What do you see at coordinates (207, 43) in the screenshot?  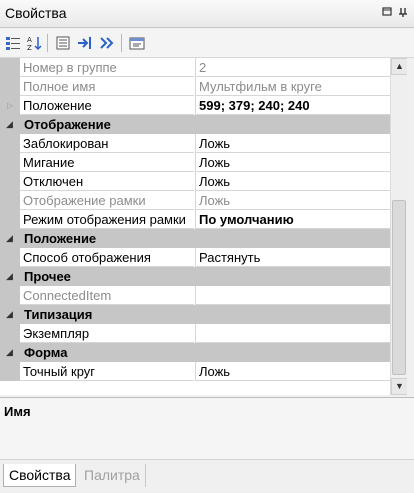 I see `property-toolbar: A Z` at bounding box center [207, 43].